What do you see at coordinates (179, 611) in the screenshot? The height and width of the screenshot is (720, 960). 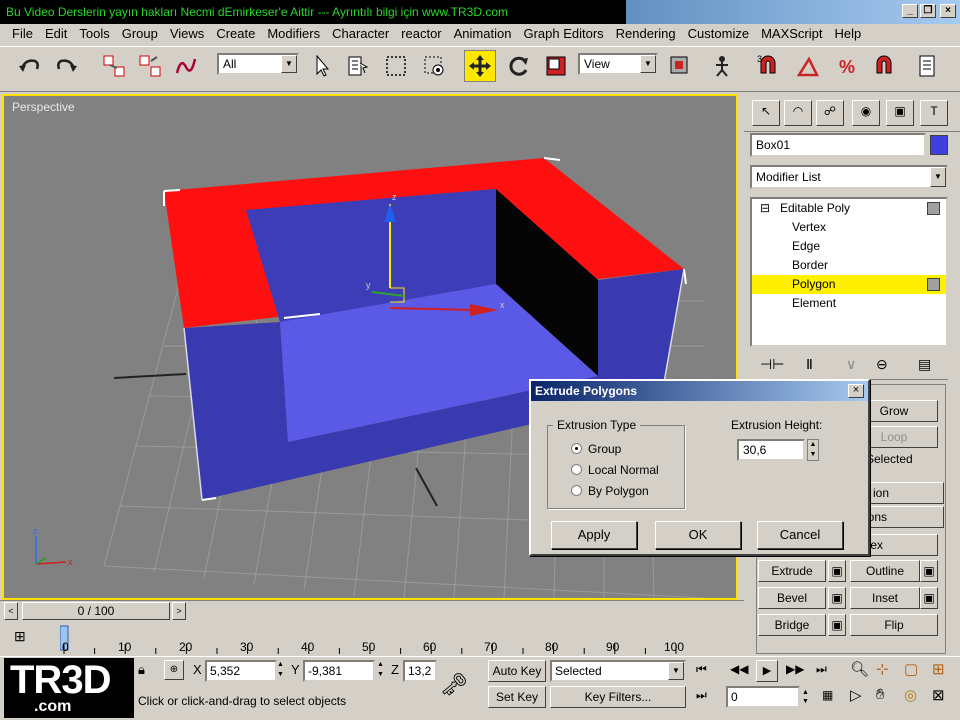 I see `next-frame-icon: >` at bounding box center [179, 611].